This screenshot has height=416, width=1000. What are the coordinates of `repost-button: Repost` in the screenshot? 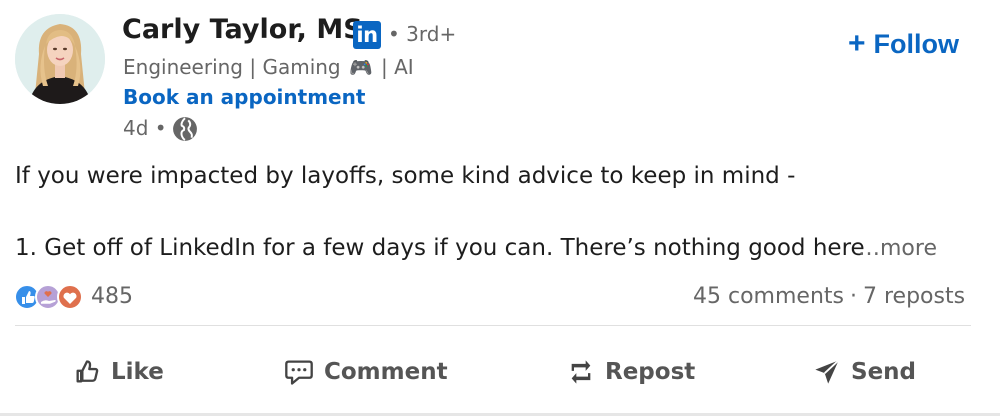 It's located at (631, 372).